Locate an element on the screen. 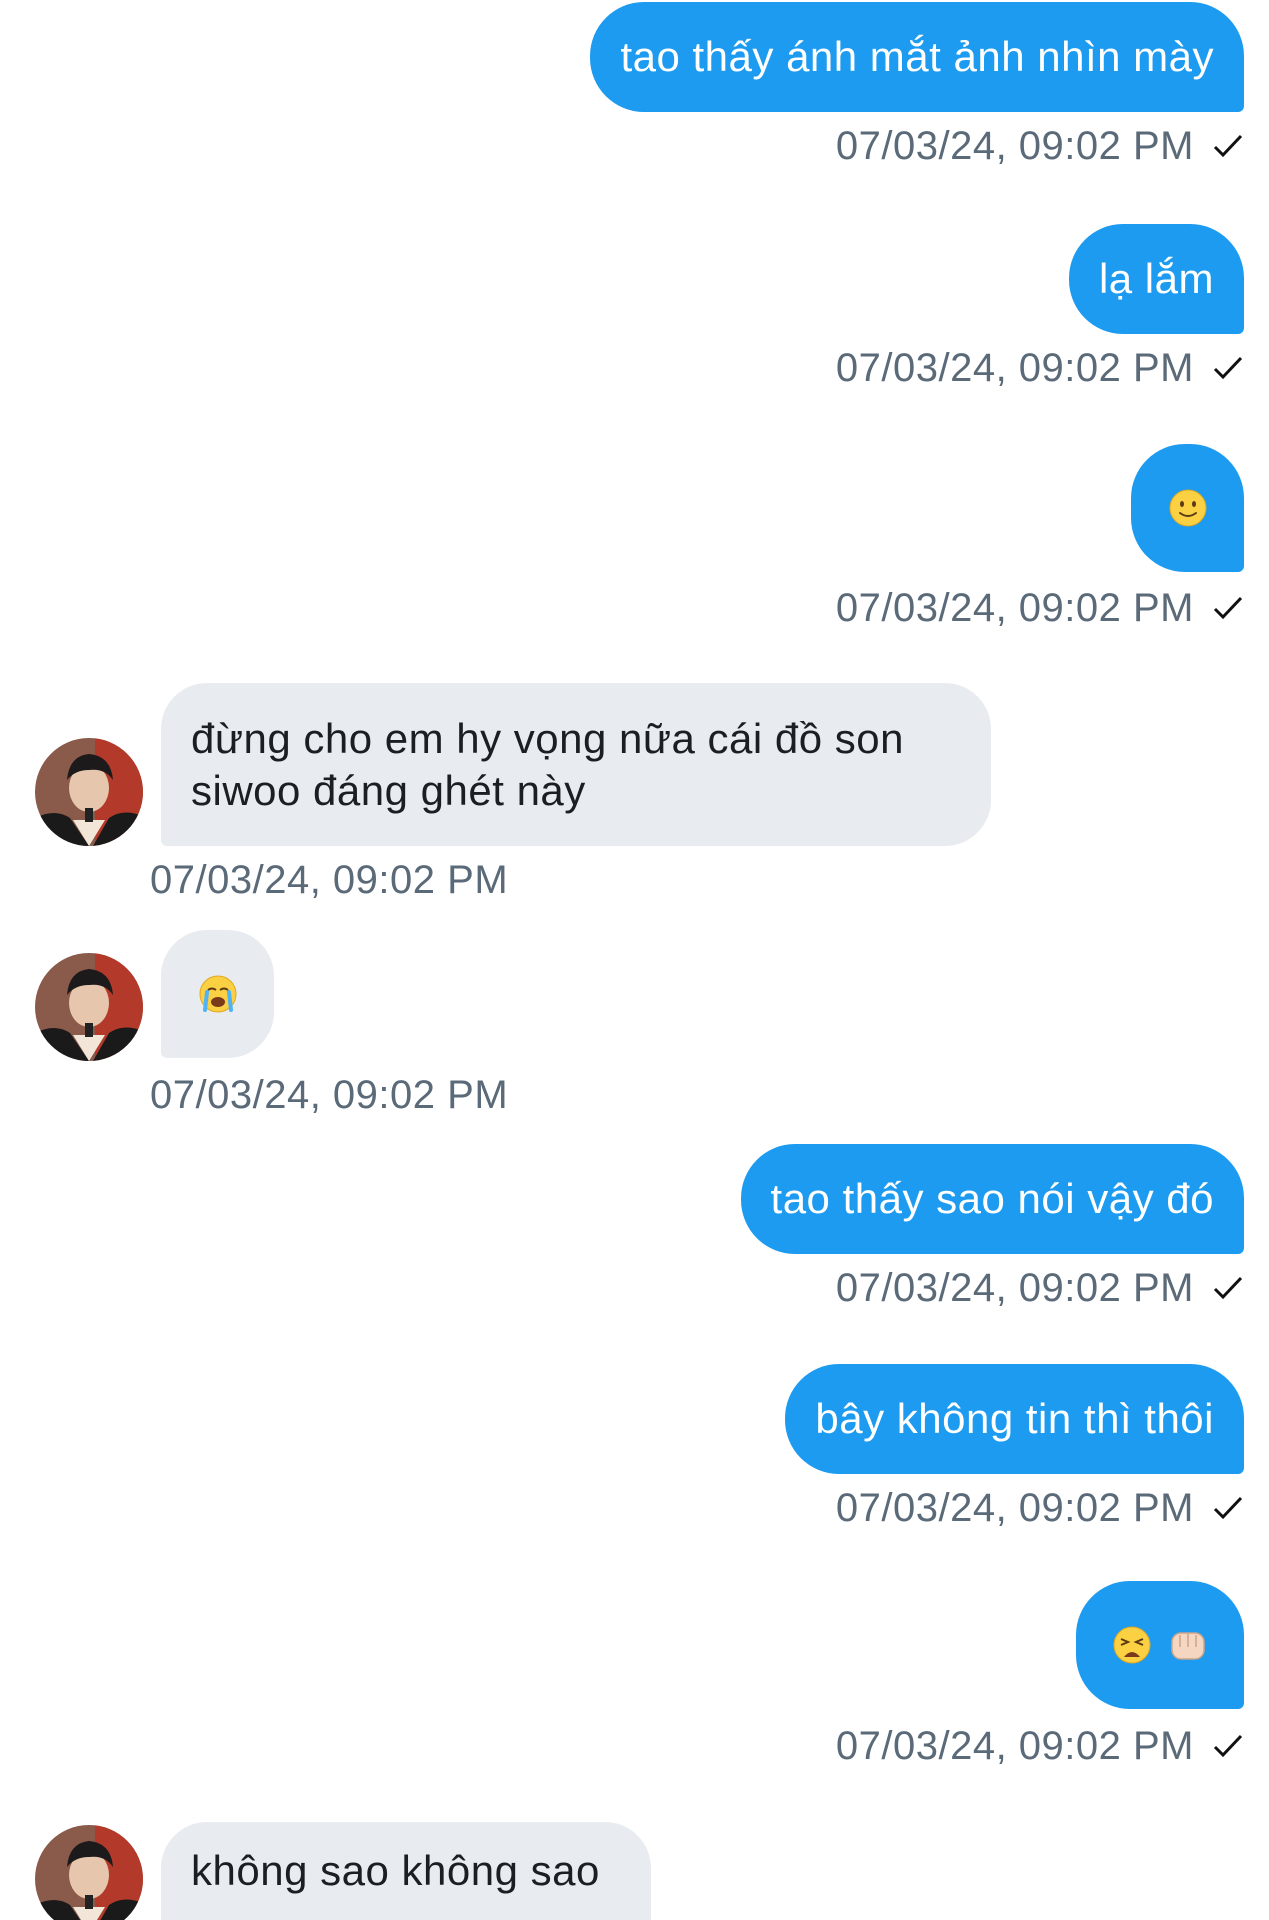 The width and height of the screenshot is (1269, 1920). outgoing-message-bubble: lạ lắm is located at coordinates (1156, 279).